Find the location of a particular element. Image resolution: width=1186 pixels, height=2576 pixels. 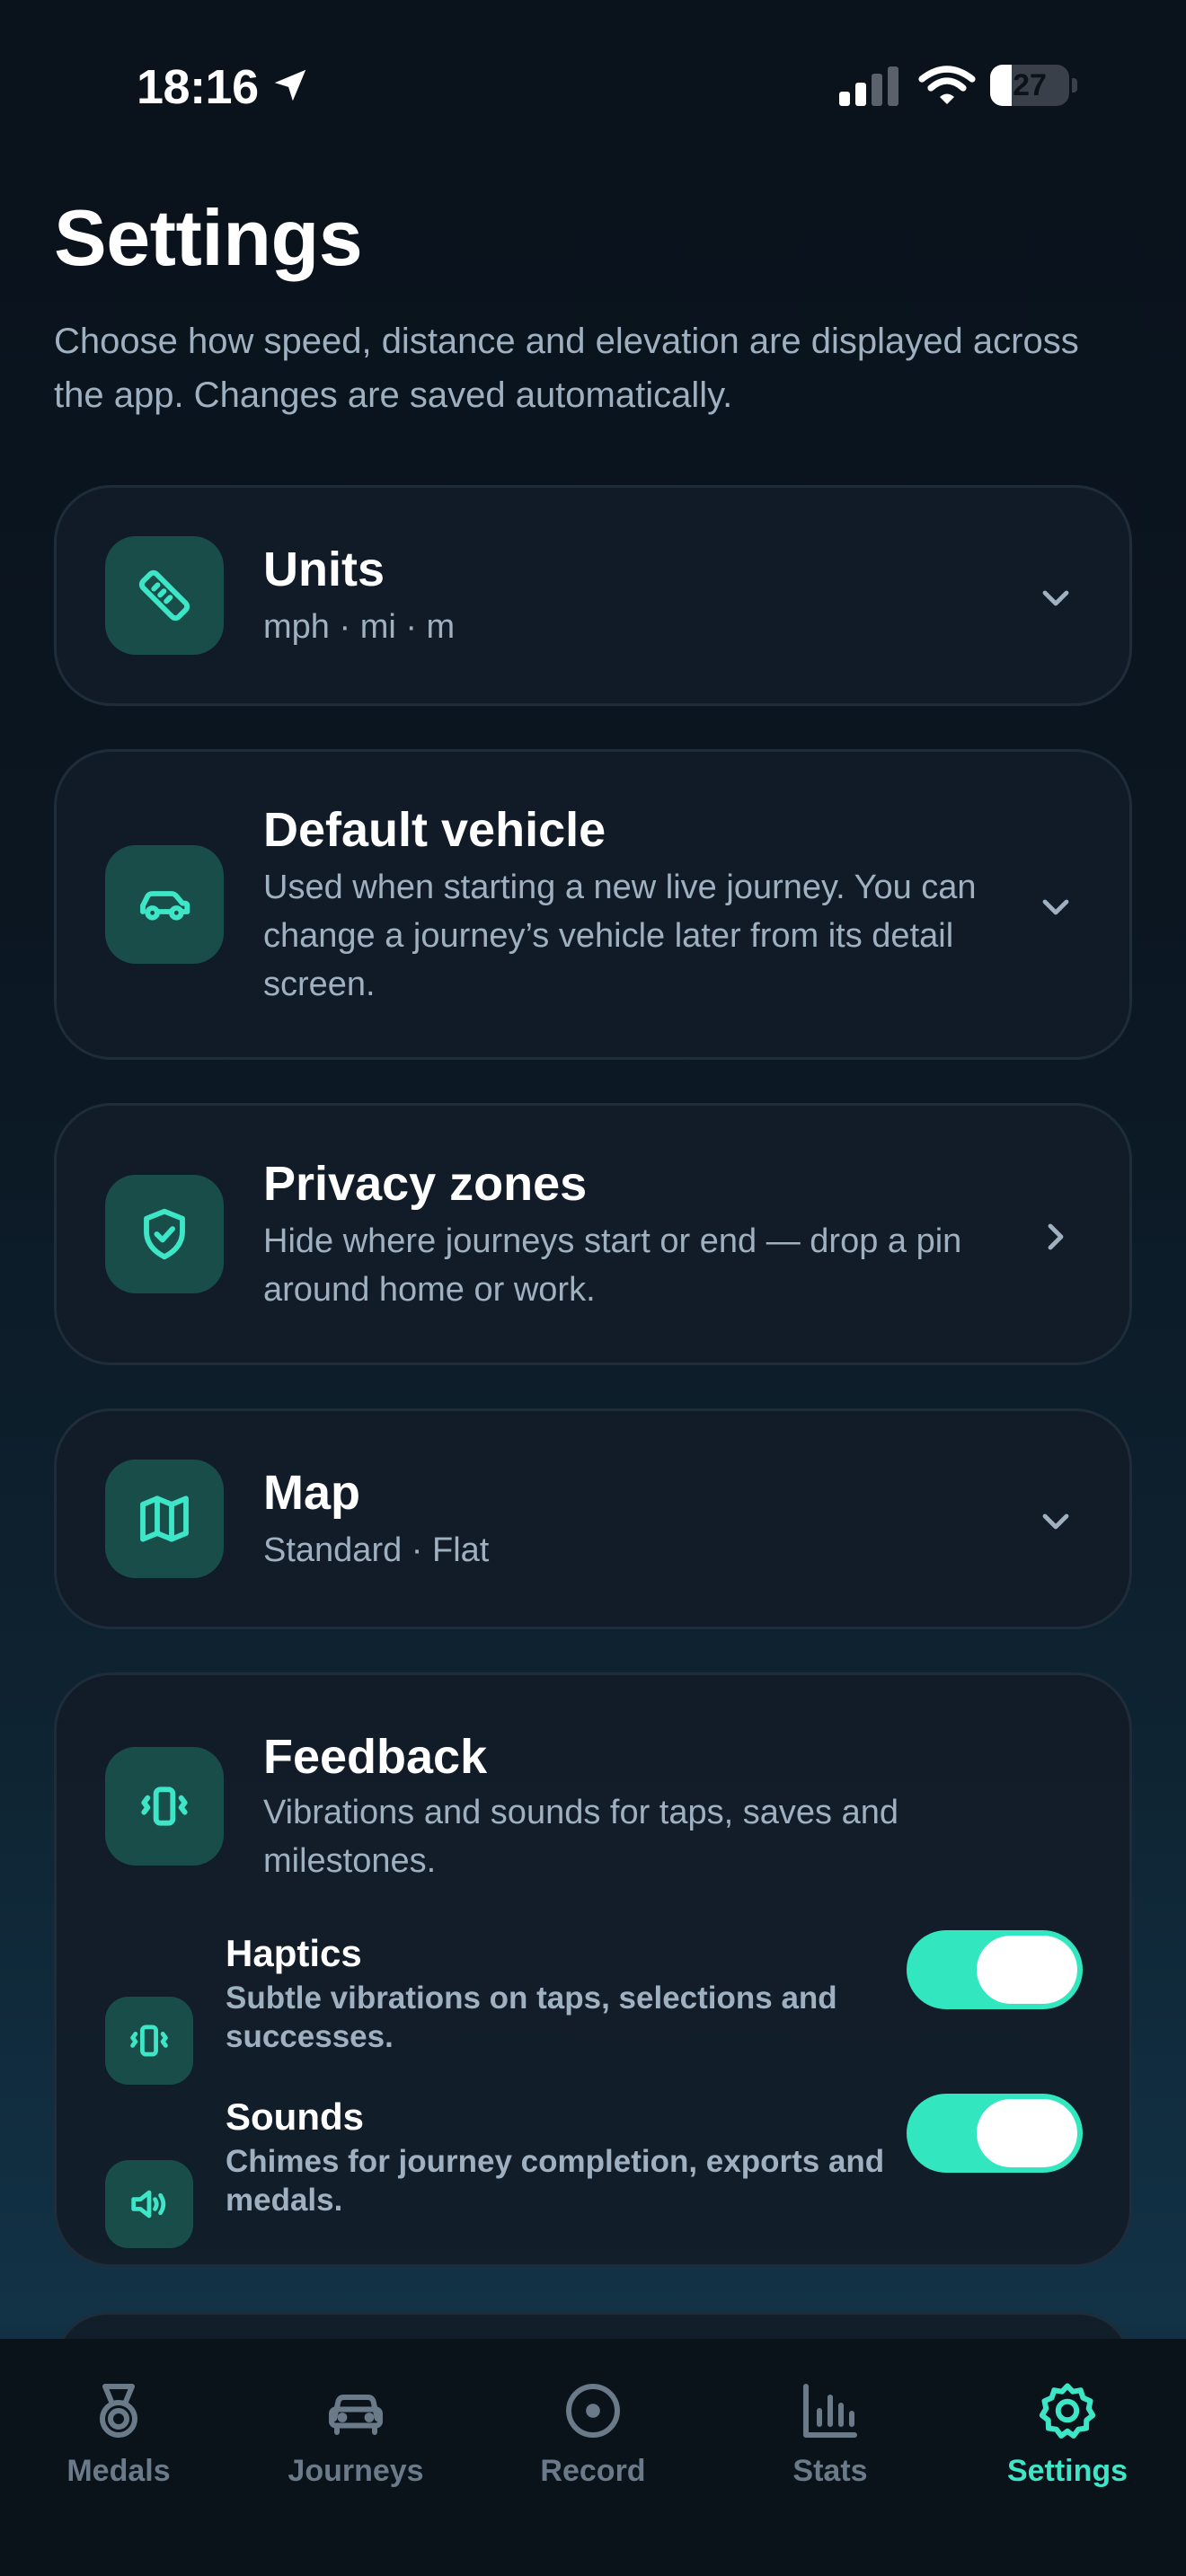

medal-icon is located at coordinates (118, 2411).